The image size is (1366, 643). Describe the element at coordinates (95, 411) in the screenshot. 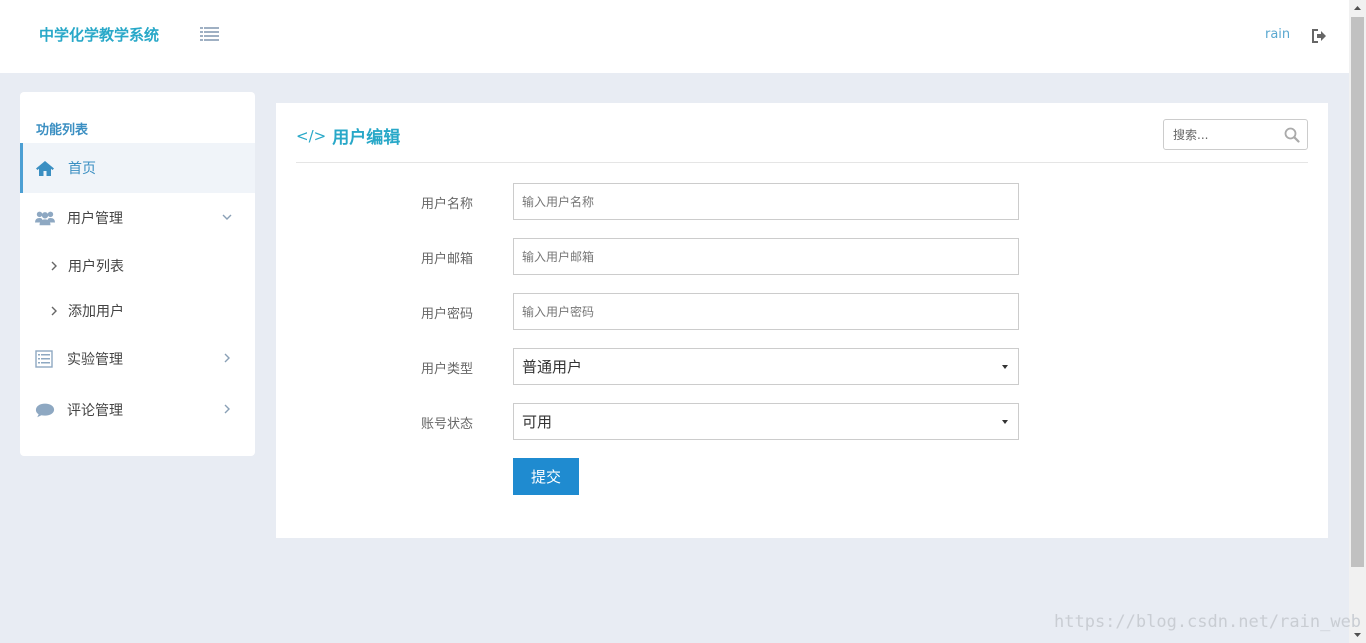

I see `sidebar-item-label: 评论管理` at that location.